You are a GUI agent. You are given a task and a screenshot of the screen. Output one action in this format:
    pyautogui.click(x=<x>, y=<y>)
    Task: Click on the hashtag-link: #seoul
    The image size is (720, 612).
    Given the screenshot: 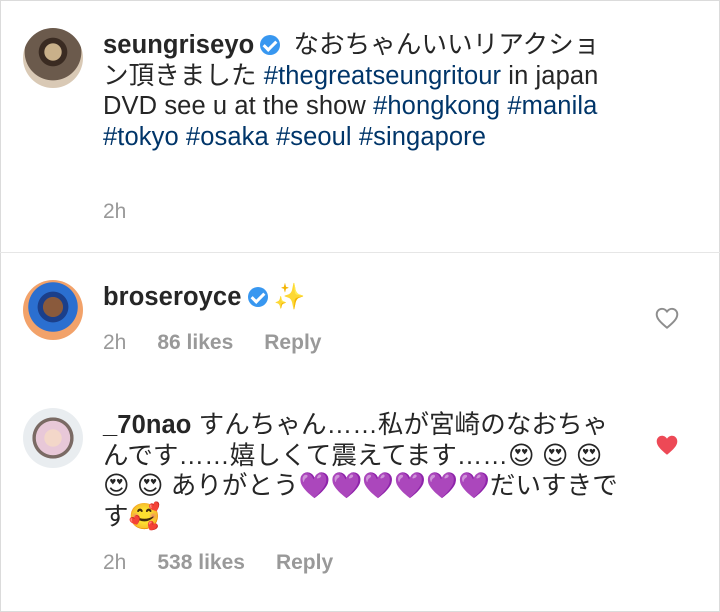 What is the action you would take?
    pyautogui.click(x=314, y=137)
    